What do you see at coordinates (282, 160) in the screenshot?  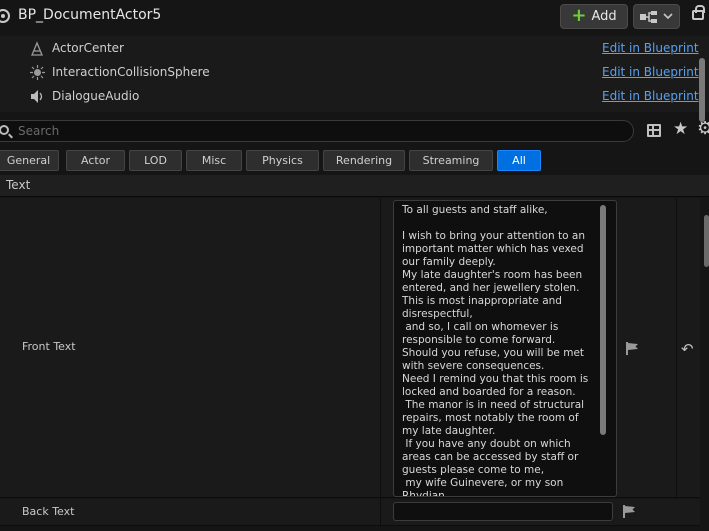 I see `filter-tab-physics: Physics` at bounding box center [282, 160].